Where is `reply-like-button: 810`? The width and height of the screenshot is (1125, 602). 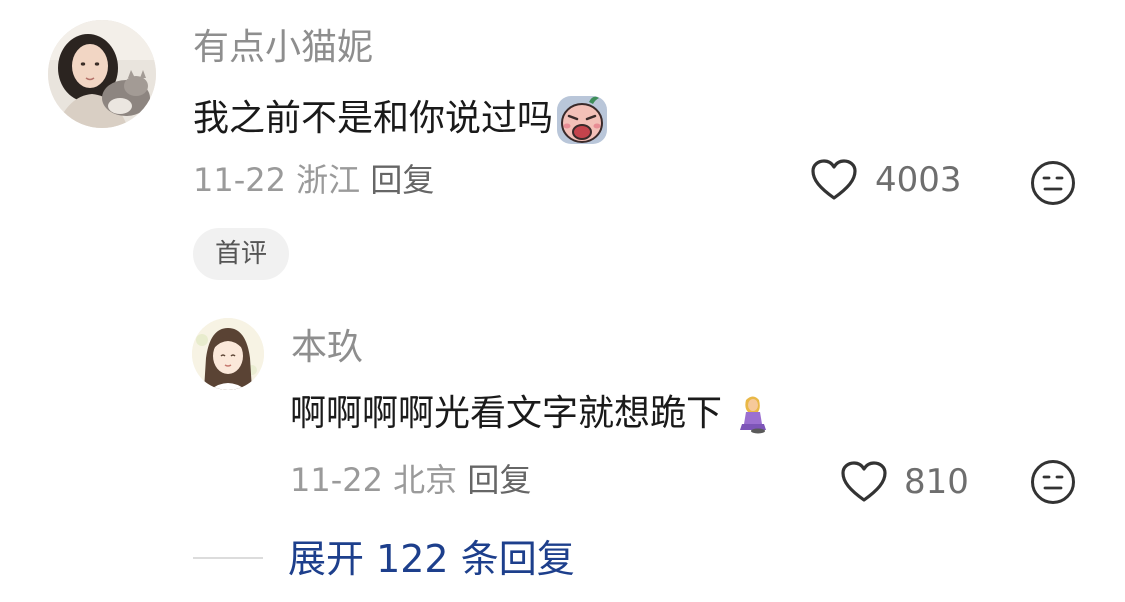 reply-like-button: 810 is located at coordinates (904, 482).